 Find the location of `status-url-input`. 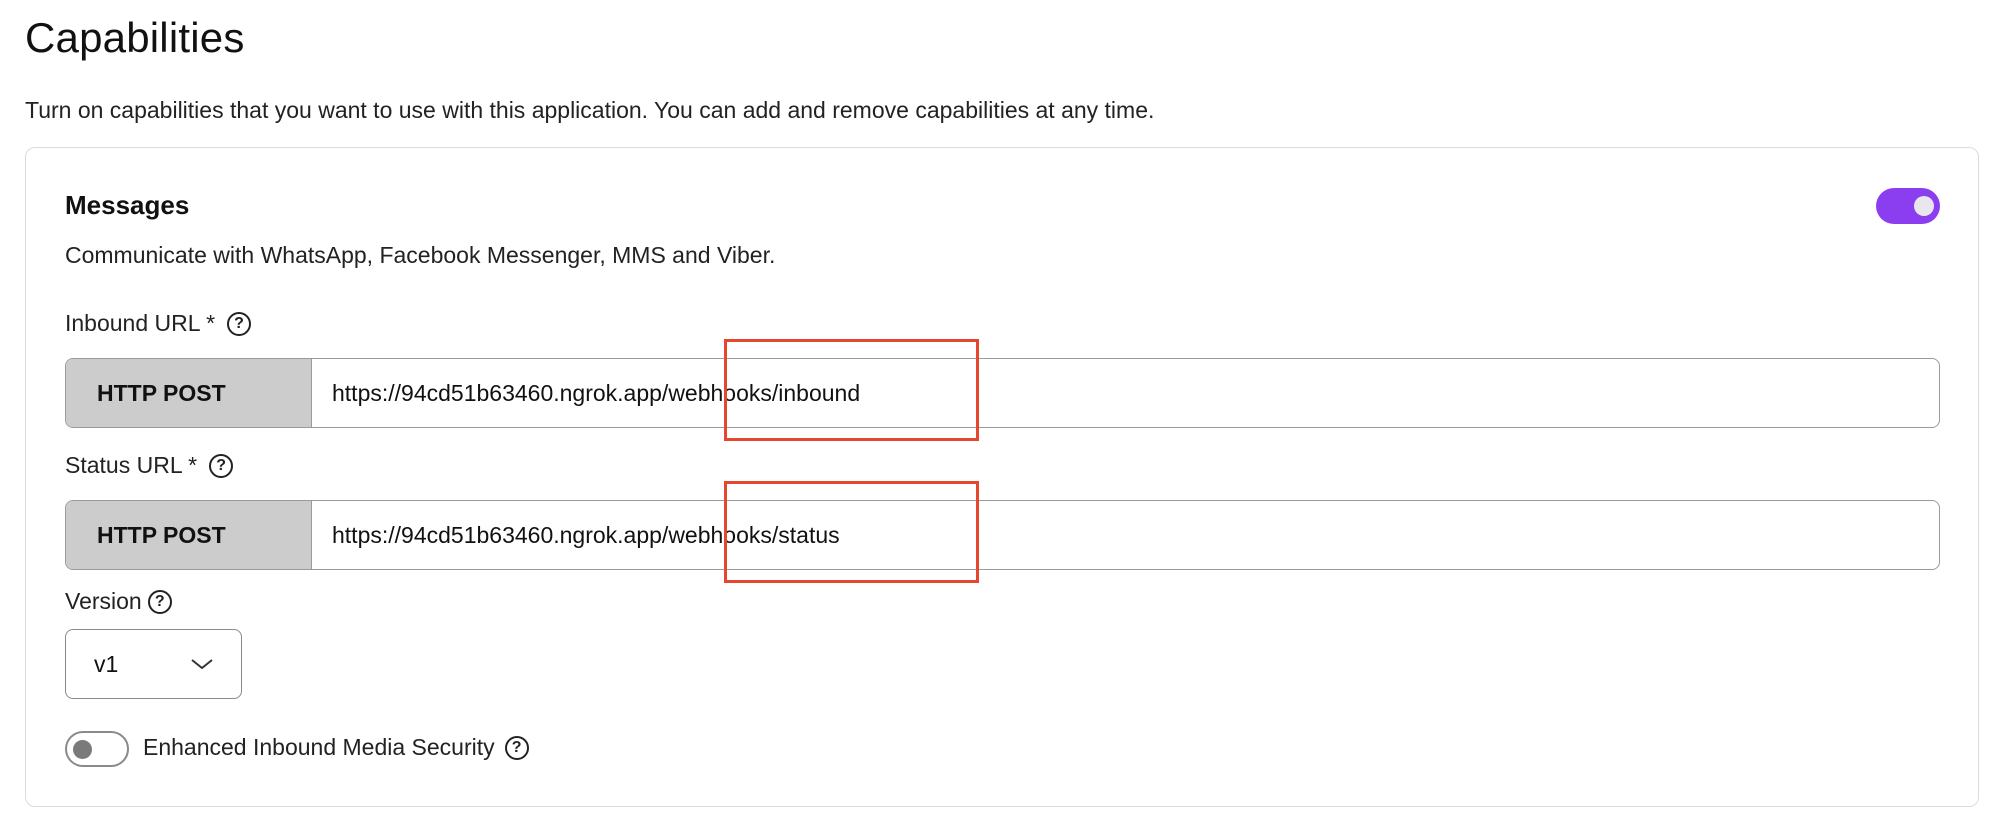

status-url-input is located at coordinates (1125, 535).